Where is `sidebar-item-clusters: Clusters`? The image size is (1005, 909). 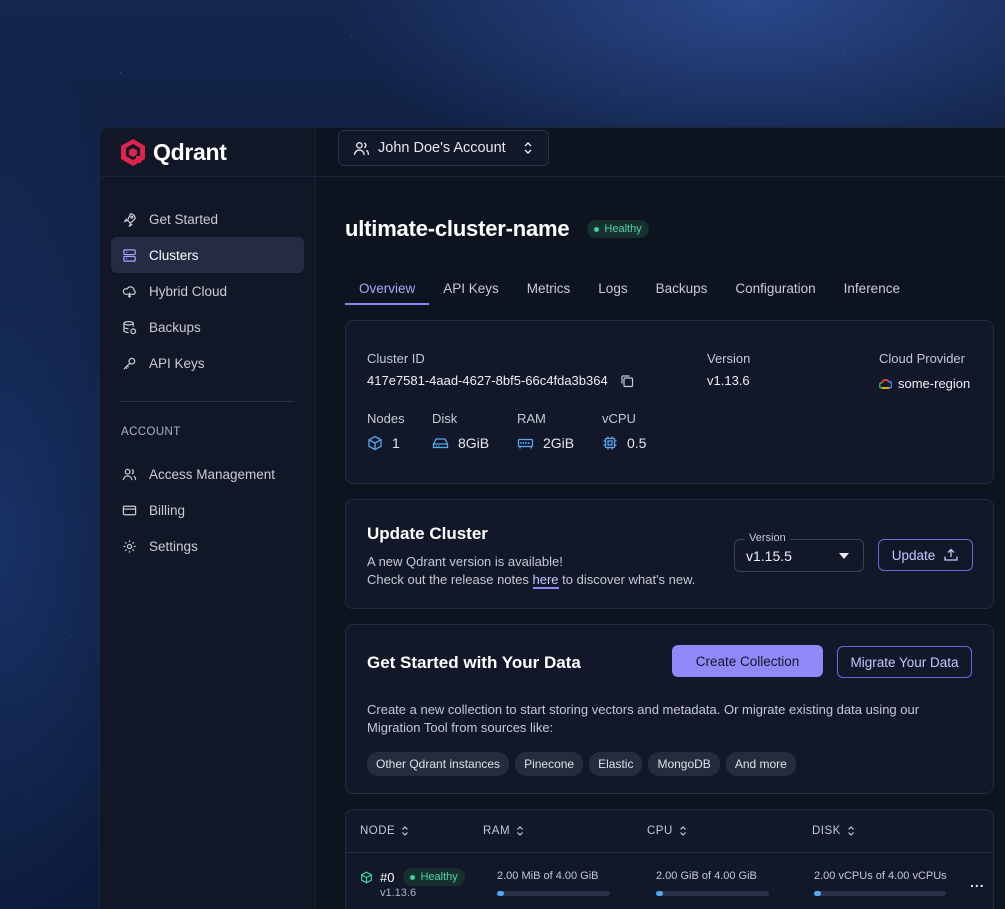
sidebar-item-clusters: Clusters is located at coordinates (207, 255).